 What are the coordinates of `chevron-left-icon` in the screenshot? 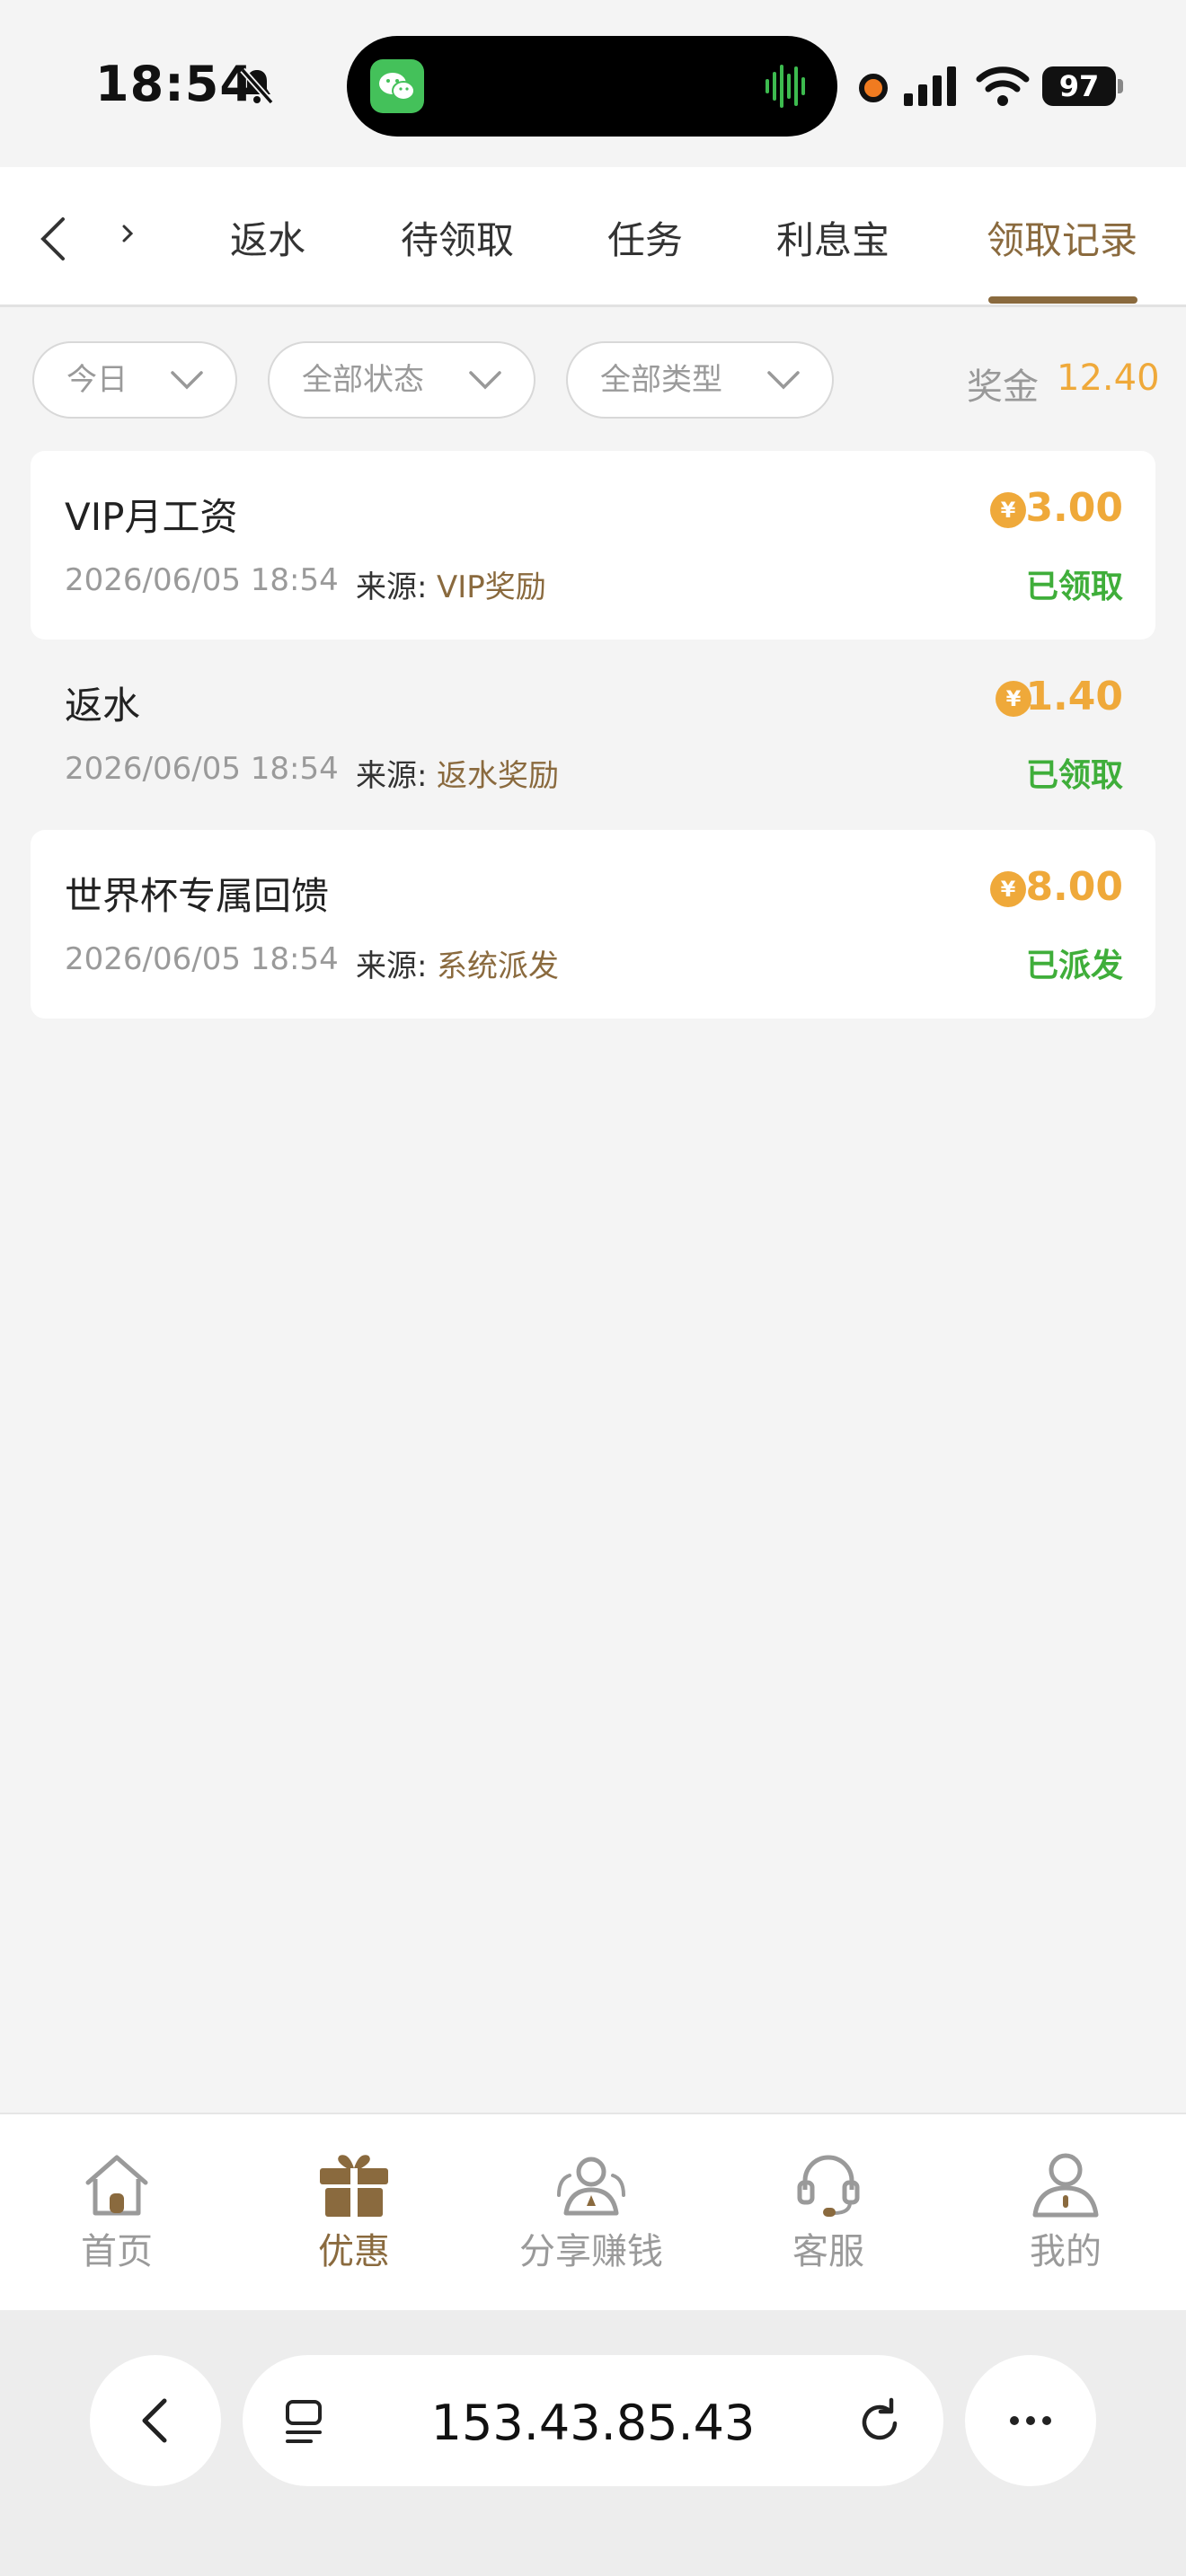 It's located at (154, 2420).